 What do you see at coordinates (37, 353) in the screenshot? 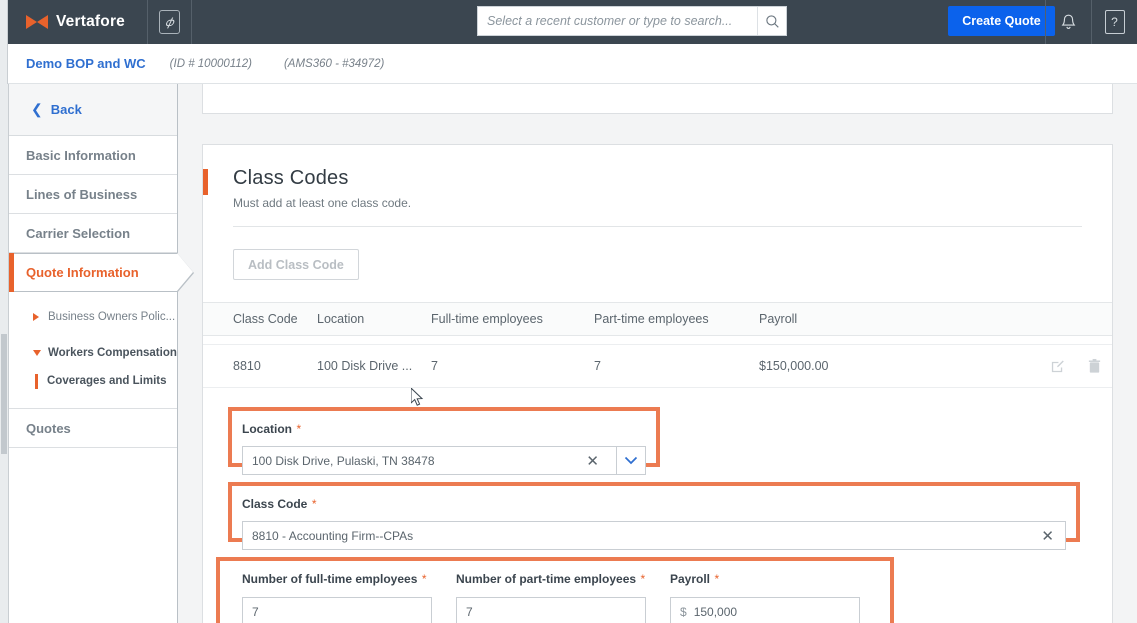
I see `caret-down-icon` at bounding box center [37, 353].